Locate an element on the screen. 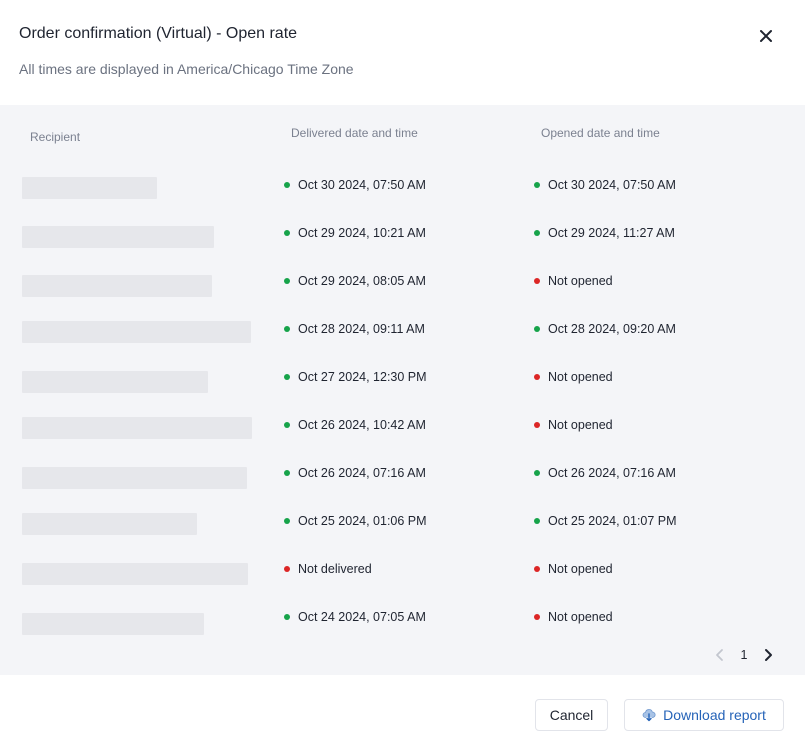  opened-cell: Oct 26 2024, 07:16 AM is located at coordinates (605, 473).